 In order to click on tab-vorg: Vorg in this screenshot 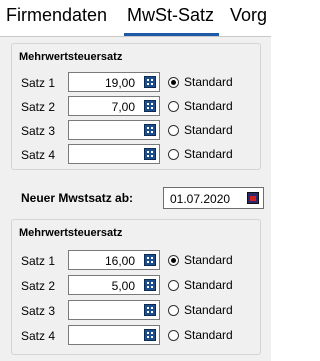, I will do `click(248, 15)`.